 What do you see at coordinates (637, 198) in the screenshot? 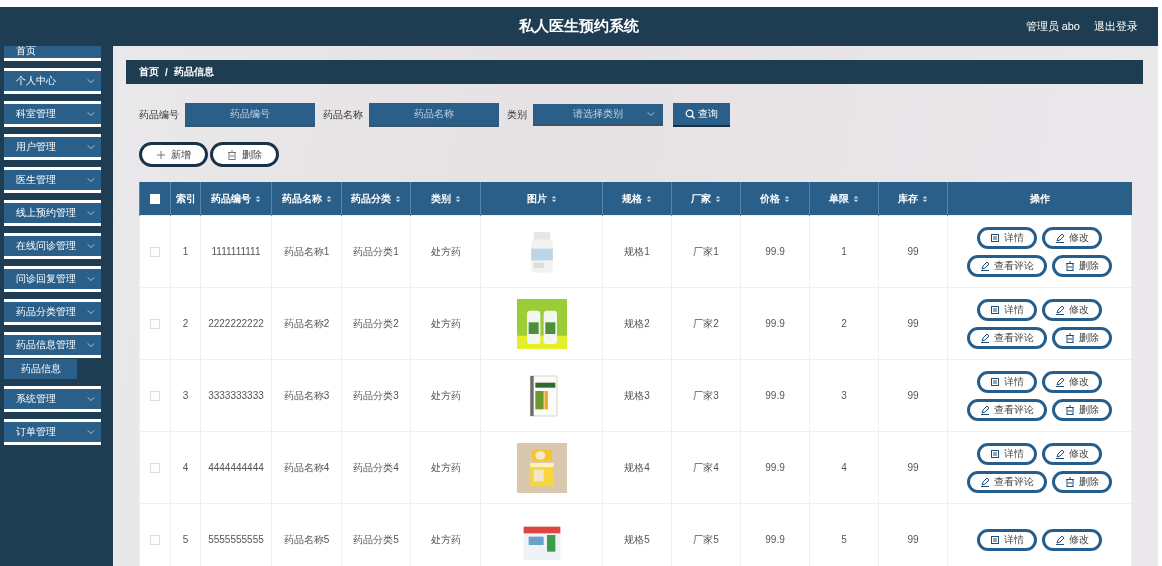
I see `column-header: 规格` at bounding box center [637, 198].